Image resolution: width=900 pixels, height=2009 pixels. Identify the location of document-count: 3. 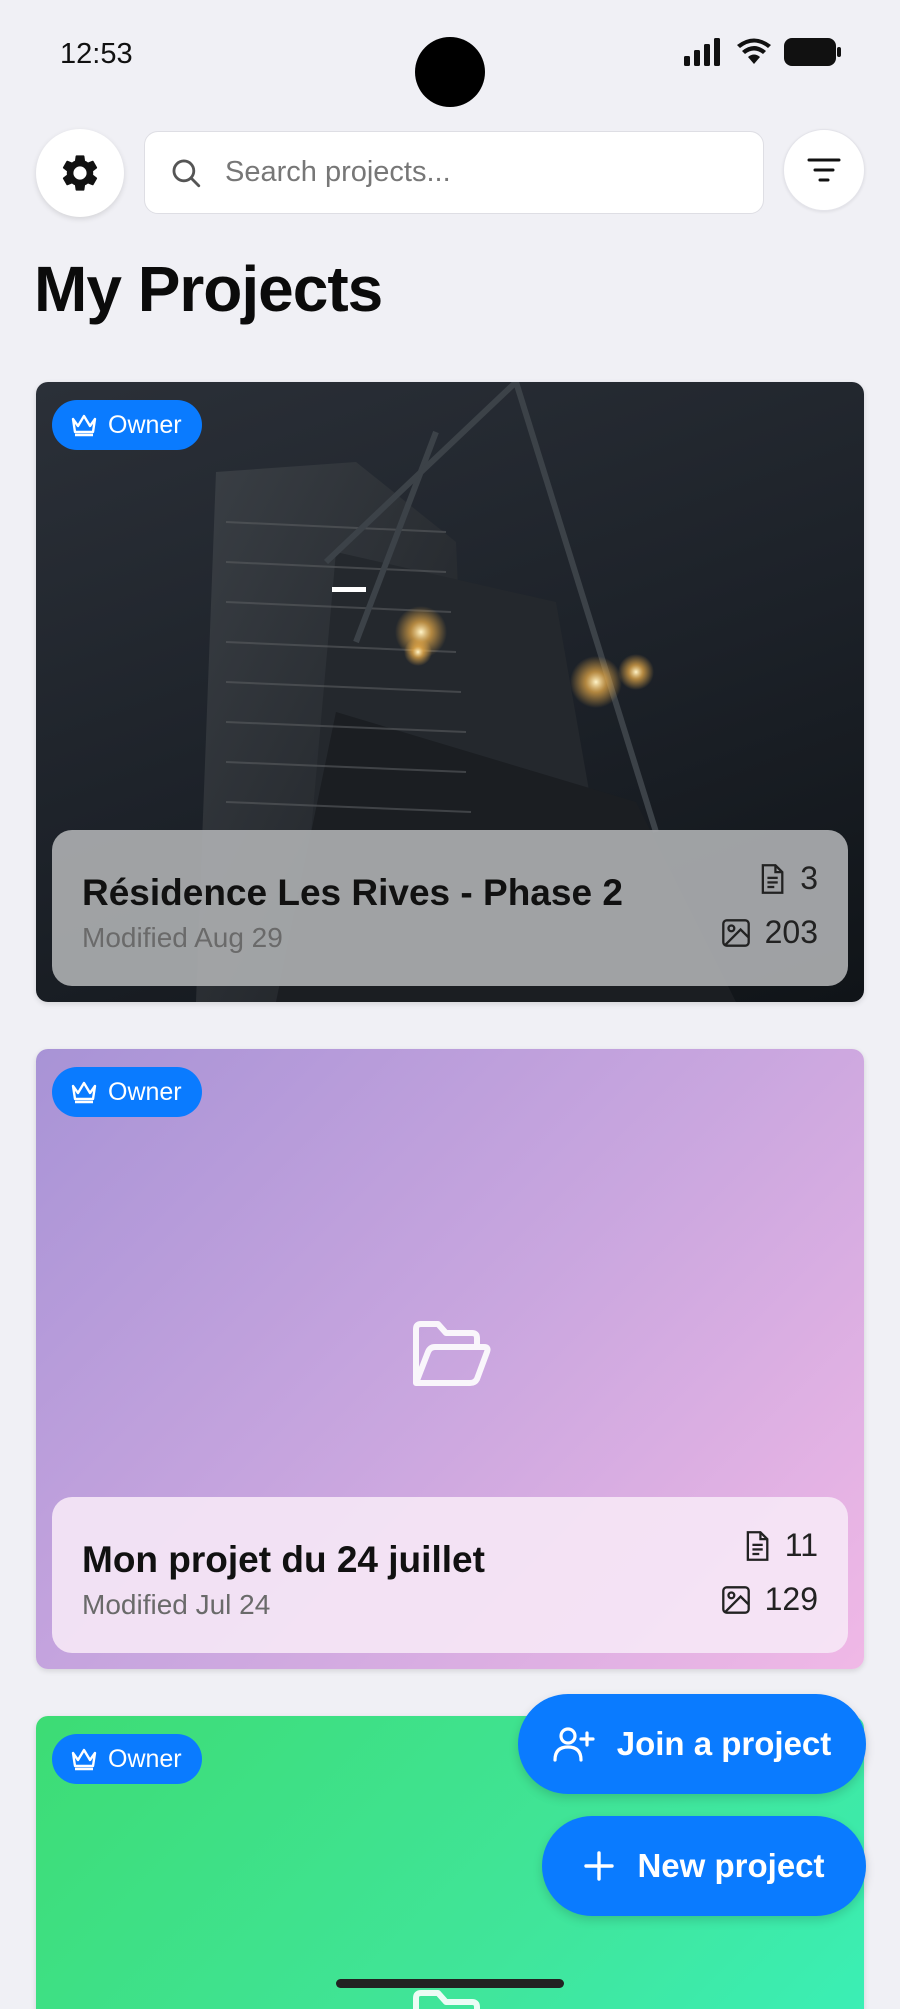
(788, 878).